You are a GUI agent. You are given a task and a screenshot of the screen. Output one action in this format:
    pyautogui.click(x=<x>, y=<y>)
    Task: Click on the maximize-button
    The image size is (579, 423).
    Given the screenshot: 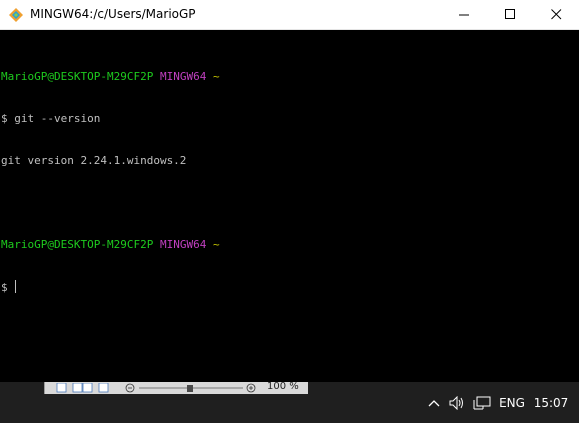 What is the action you would take?
    pyautogui.click(x=510, y=14)
    